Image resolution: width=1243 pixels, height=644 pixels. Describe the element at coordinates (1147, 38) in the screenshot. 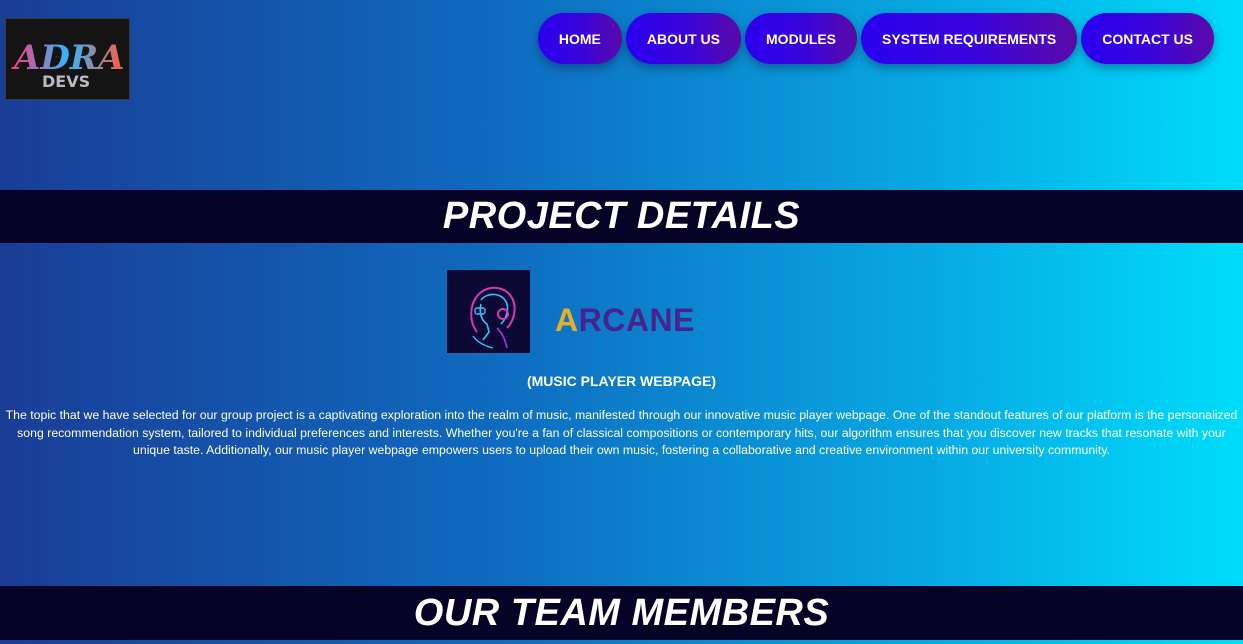

I see `nav-contact-us-button: CONTACT US` at that location.